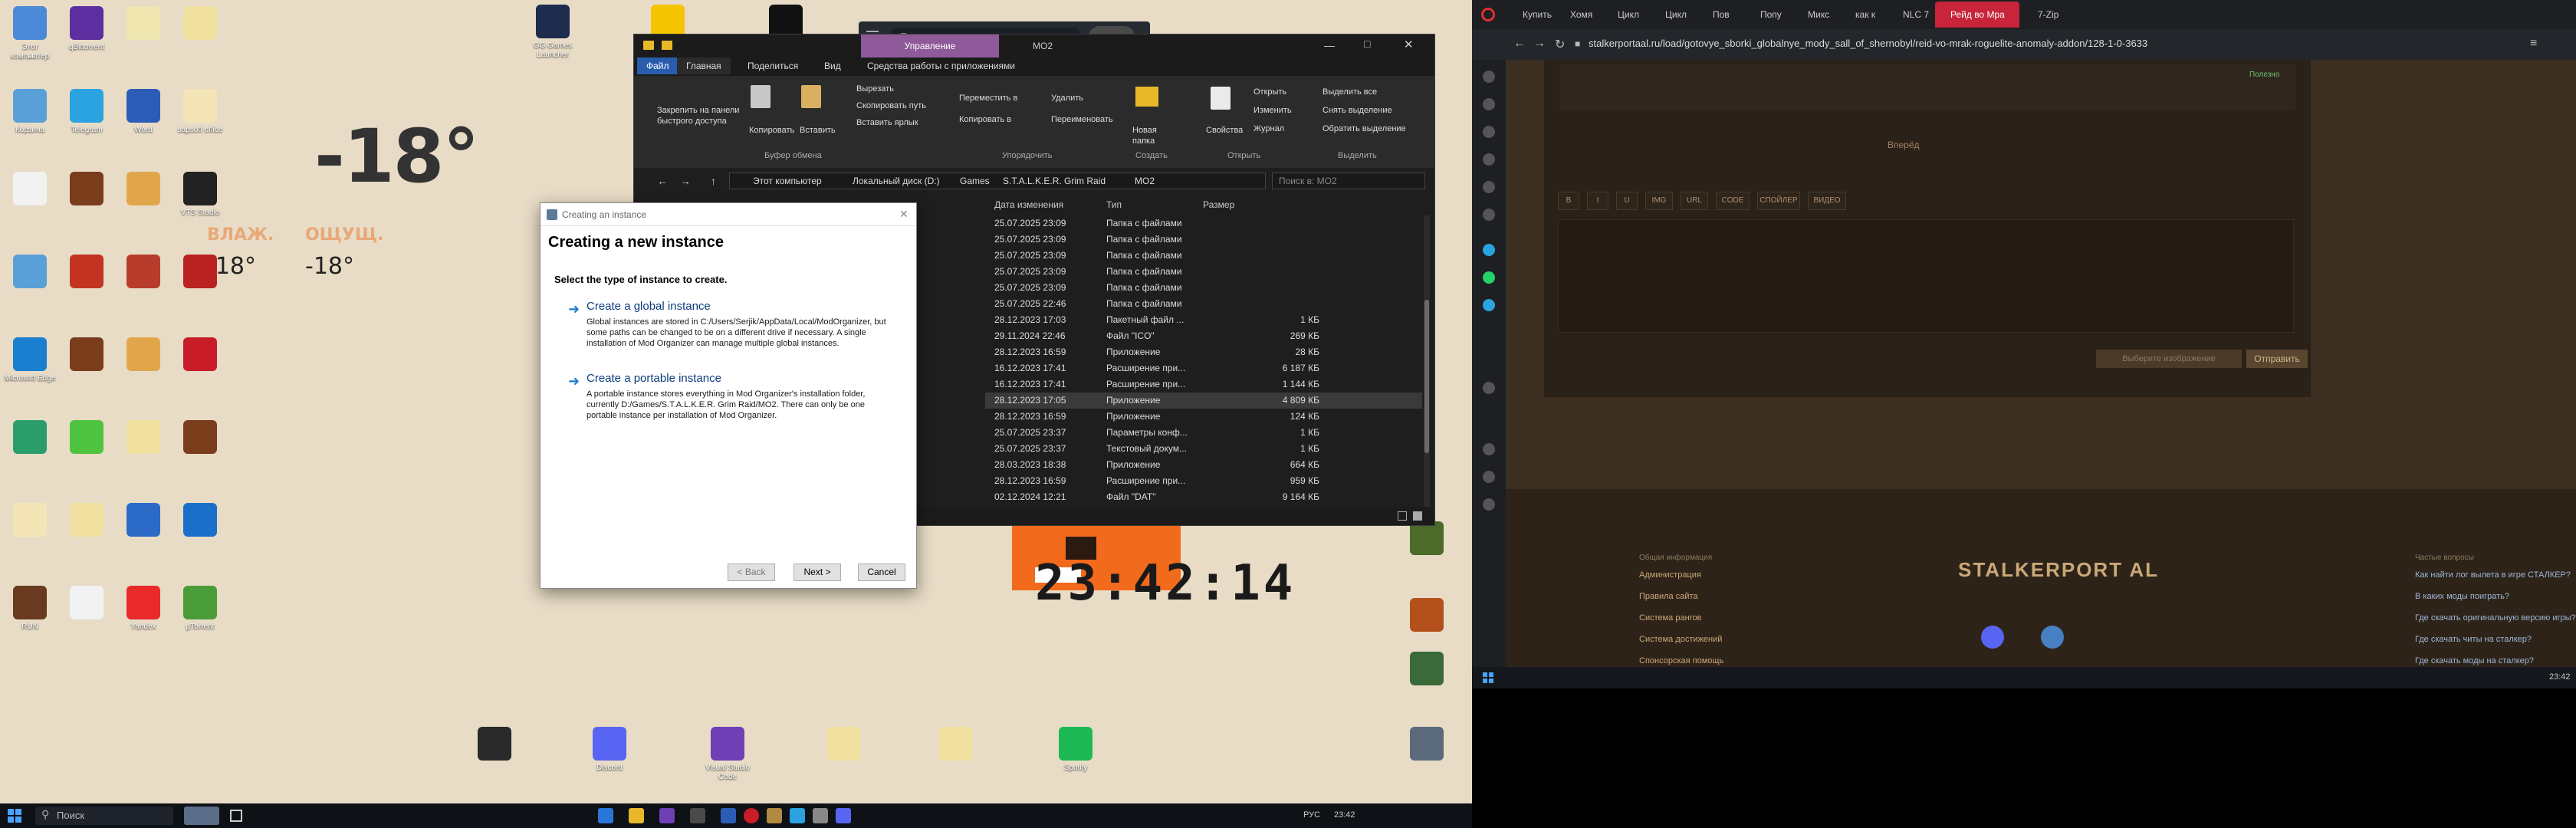 Image resolution: width=2576 pixels, height=828 pixels. Describe the element at coordinates (1148, 136) in the screenshot. I see `new-folder-button: Новая папка` at that location.